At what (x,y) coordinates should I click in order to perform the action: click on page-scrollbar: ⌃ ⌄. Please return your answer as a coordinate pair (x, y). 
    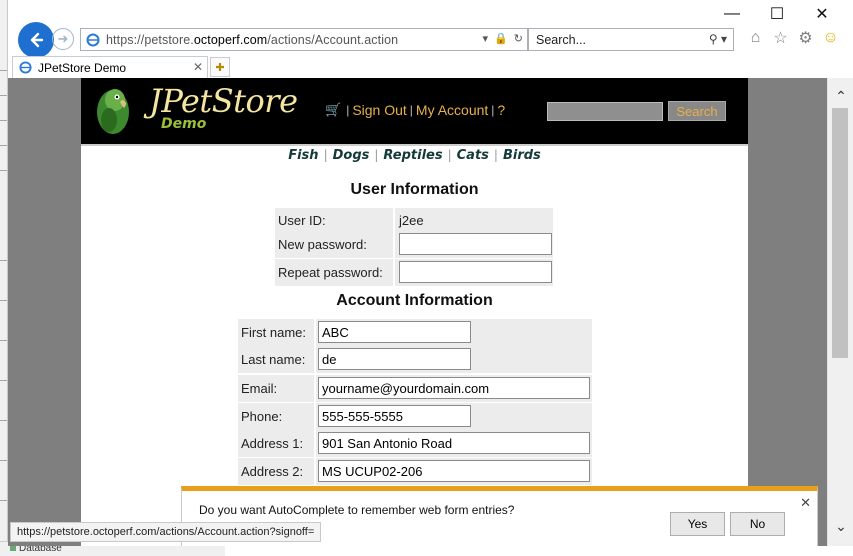
    Looking at the image, I should click on (840, 312).